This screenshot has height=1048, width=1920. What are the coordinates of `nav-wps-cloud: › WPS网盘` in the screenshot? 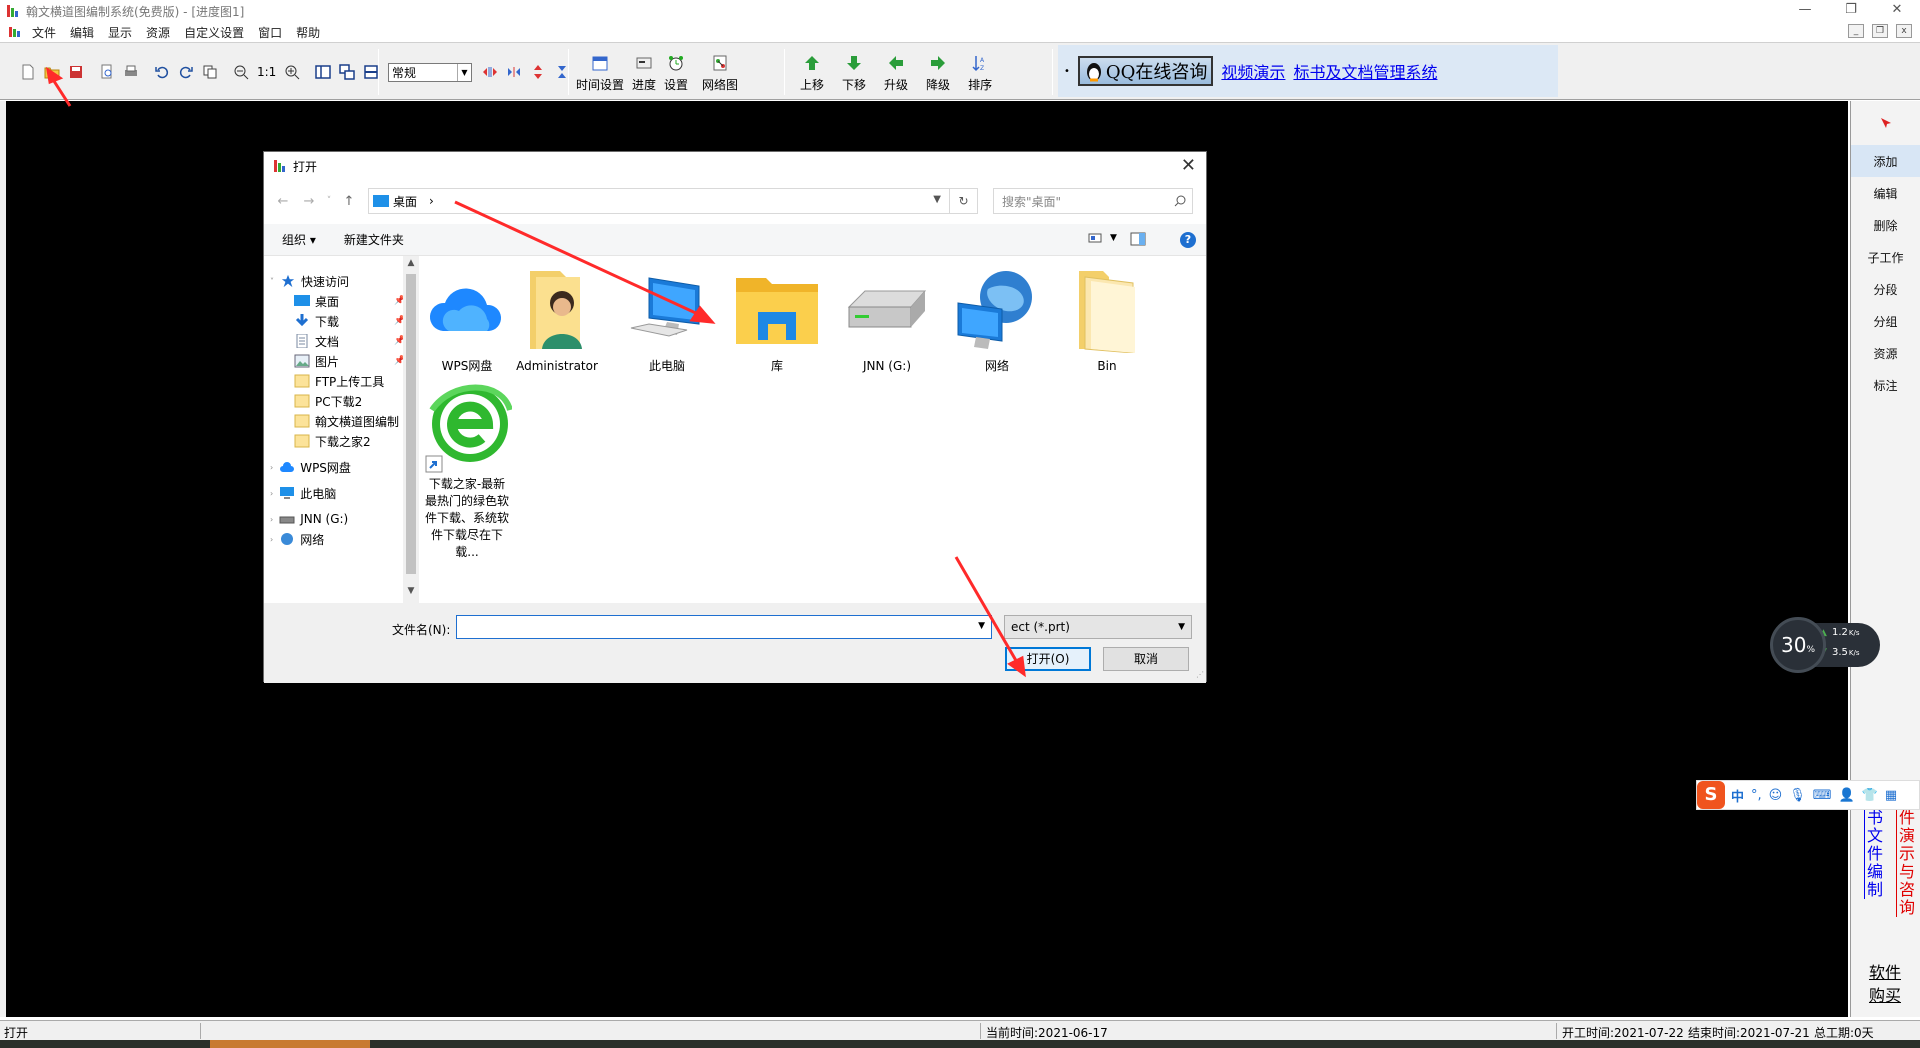 It's located at (310, 467).